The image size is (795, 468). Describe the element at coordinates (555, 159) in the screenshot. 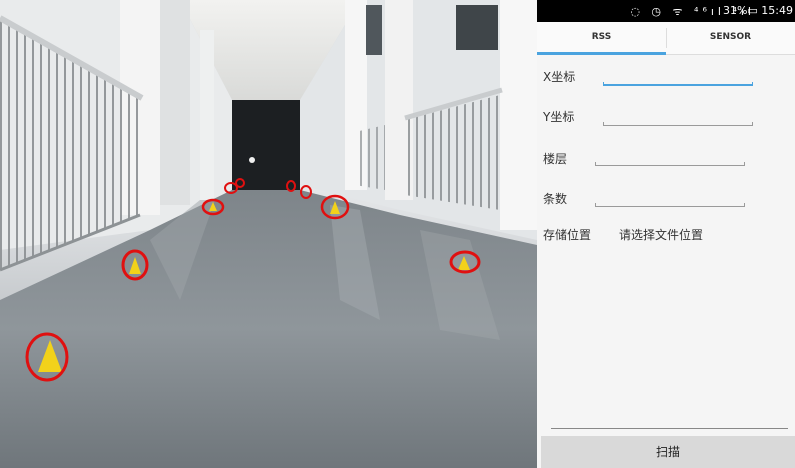

I see `floor-label: 楼层` at that location.